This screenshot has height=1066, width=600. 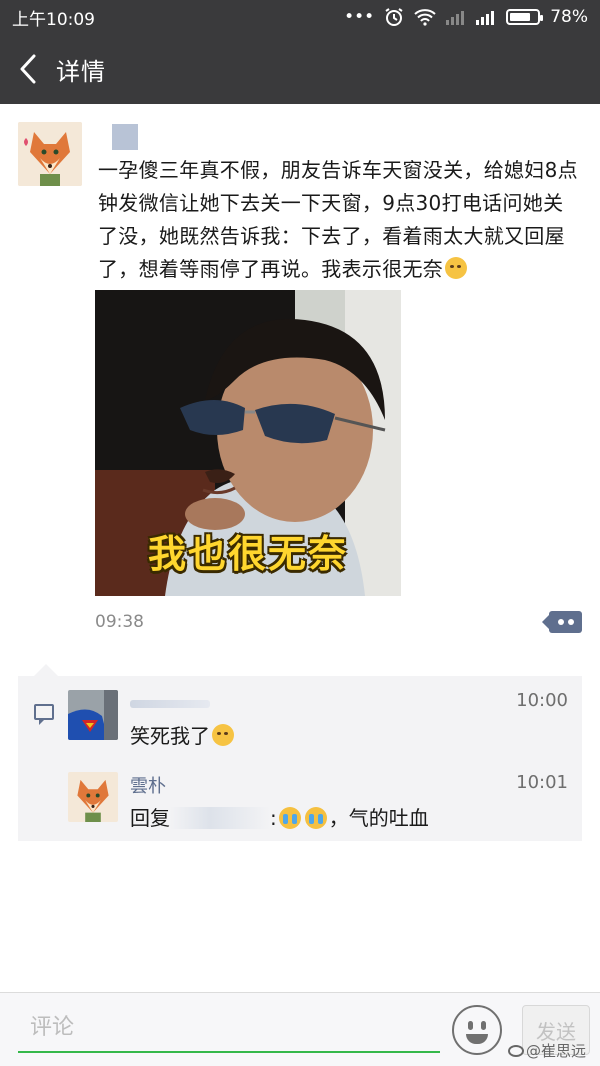 I want to click on comment-time: 10:01, so click(x=542, y=782).